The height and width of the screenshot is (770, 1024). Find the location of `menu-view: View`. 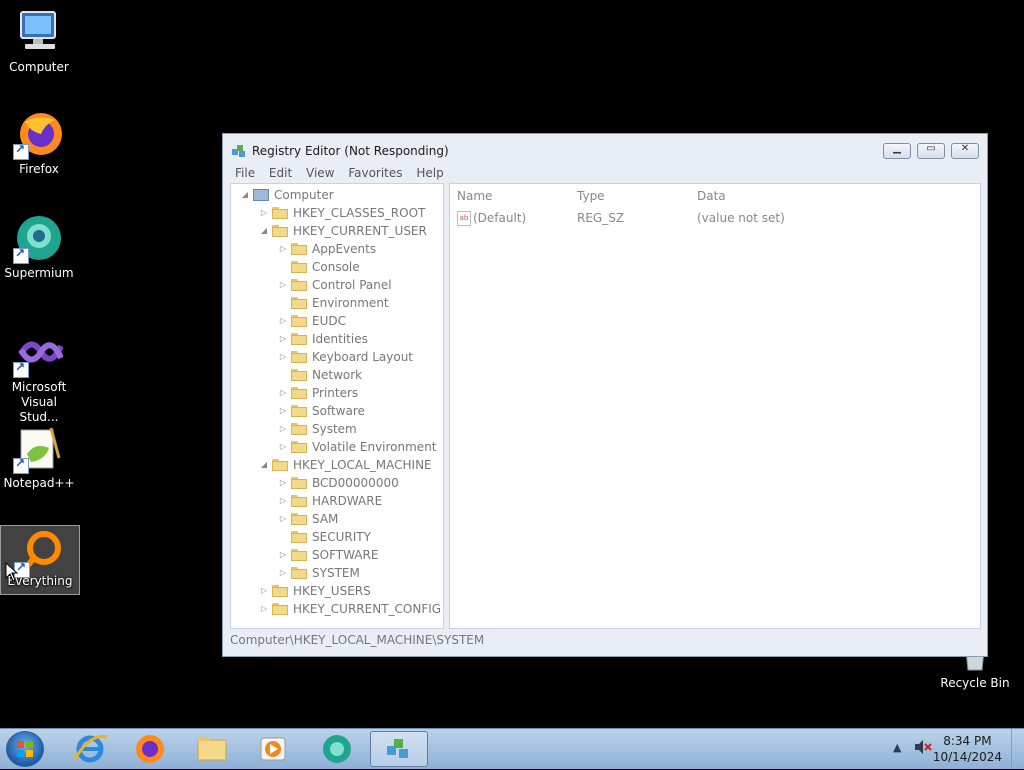

menu-view: View is located at coordinates (320, 173).